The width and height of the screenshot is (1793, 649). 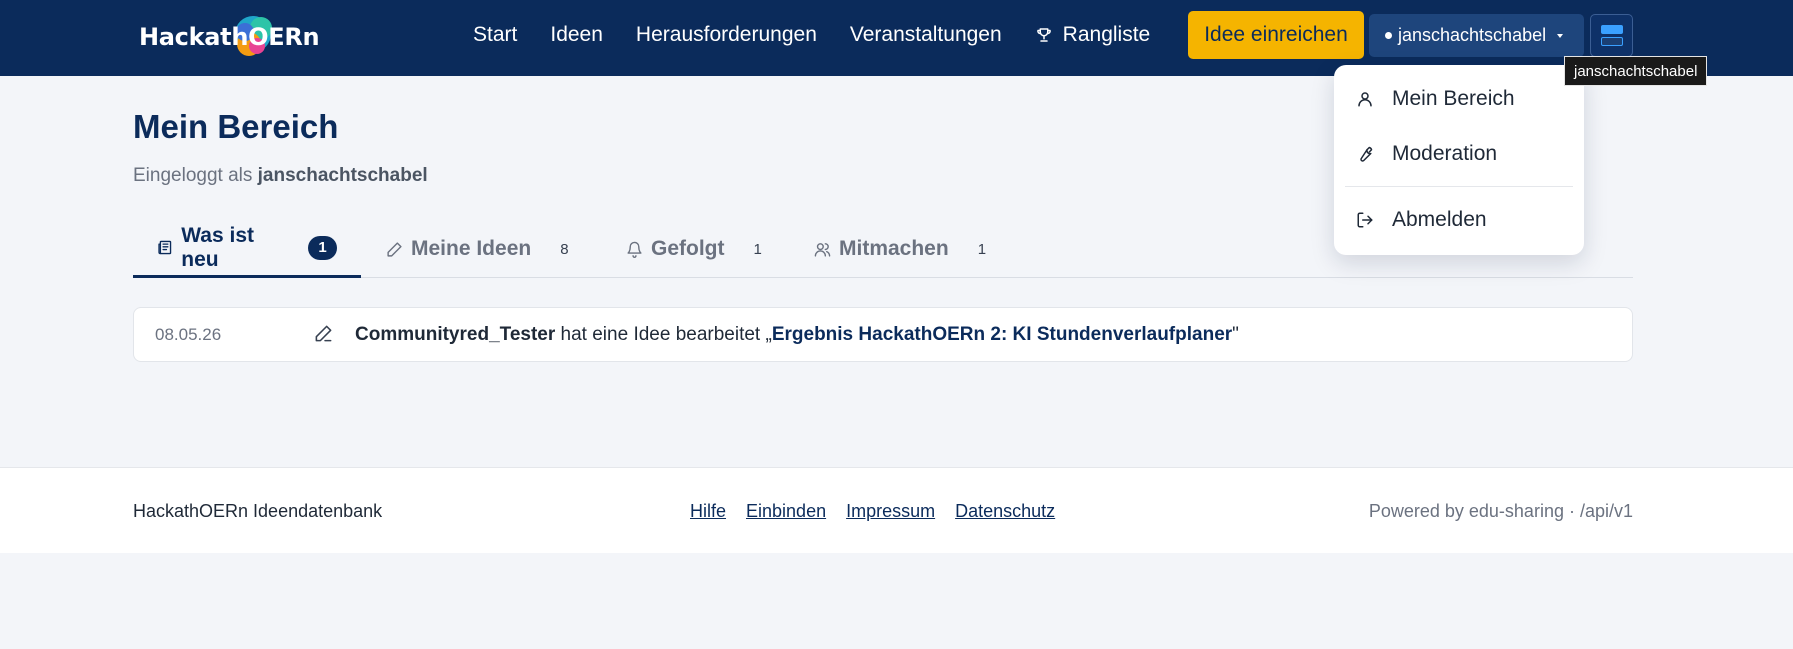 What do you see at coordinates (322, 247) in the screenshot?
I see `tab-count-badge: 1` at bounding box center [322, 247].